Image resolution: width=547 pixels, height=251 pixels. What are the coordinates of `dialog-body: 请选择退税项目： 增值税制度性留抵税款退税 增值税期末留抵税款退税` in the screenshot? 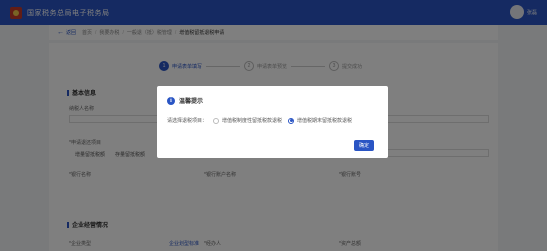 It's located at (259, 120).